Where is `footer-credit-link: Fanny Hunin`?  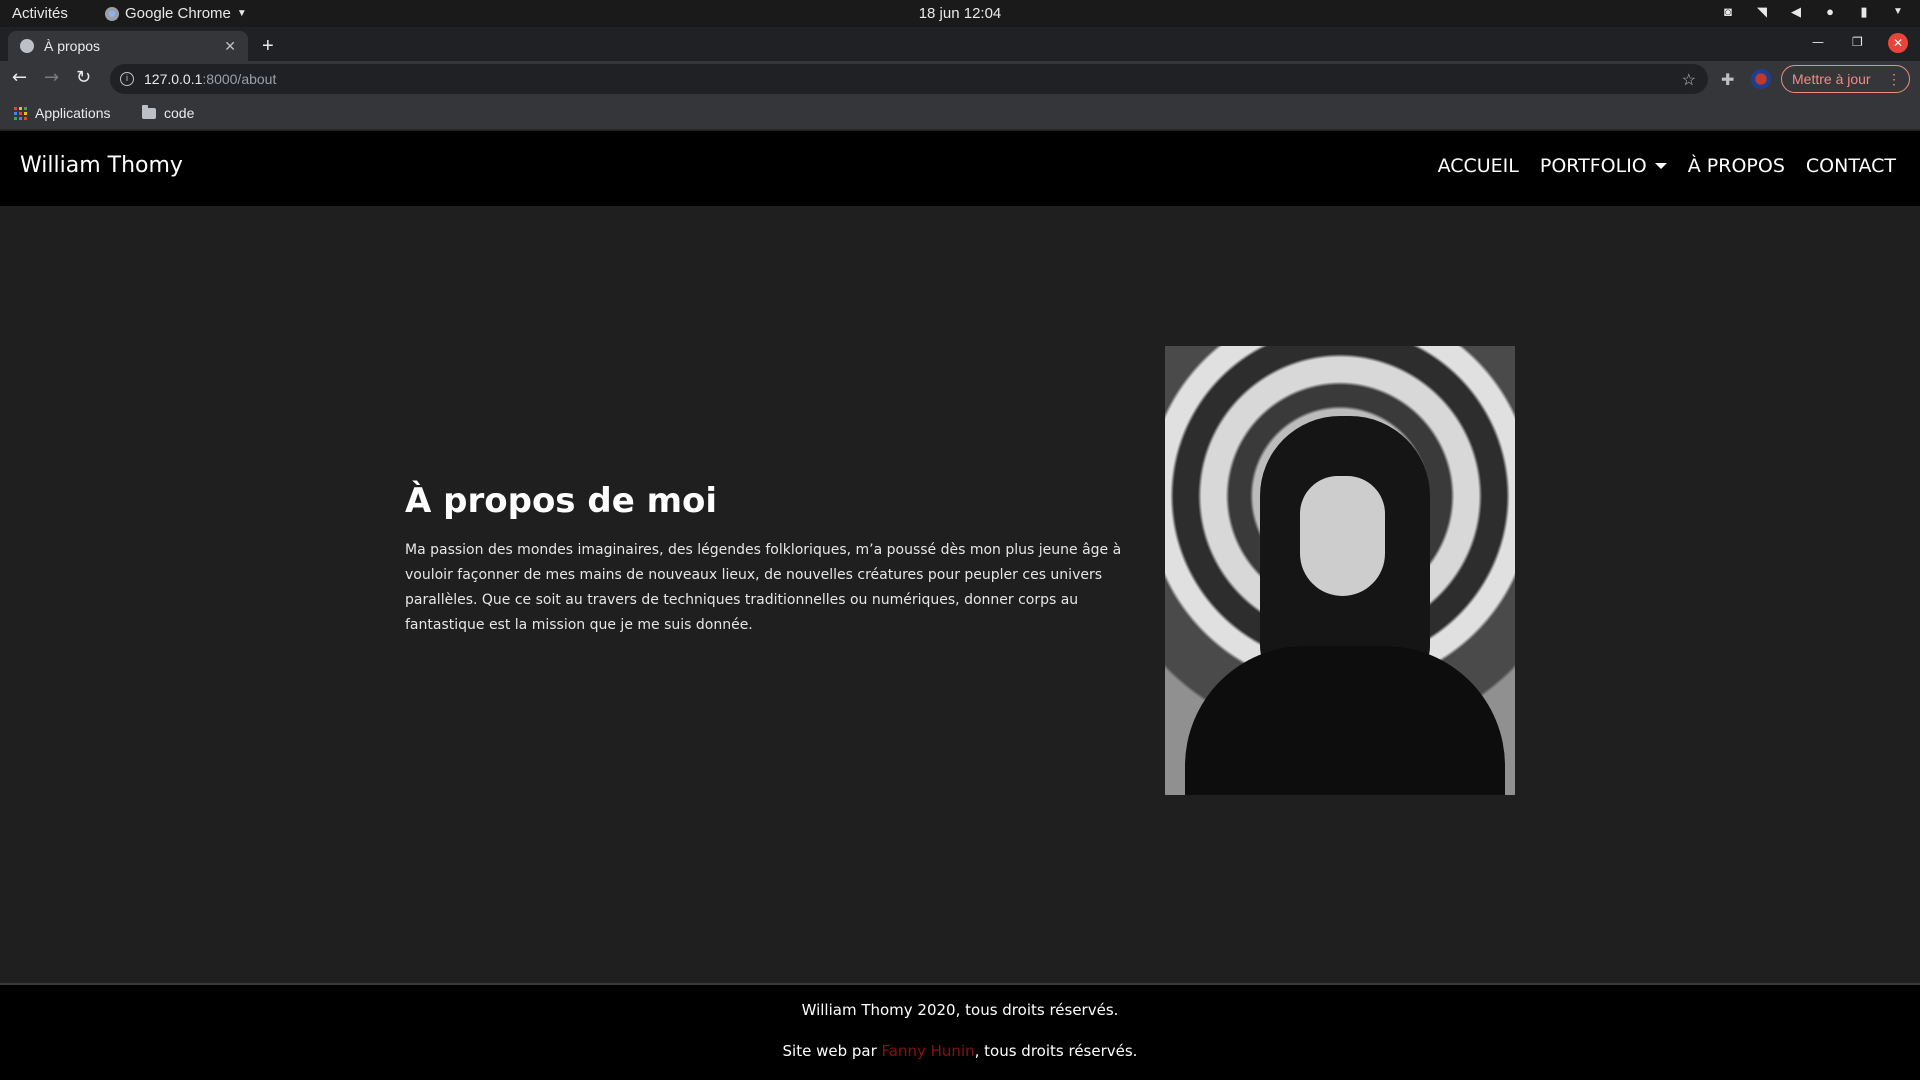
footer-credit-link: Fanny Hunin is located at coordinates (928, 1051).